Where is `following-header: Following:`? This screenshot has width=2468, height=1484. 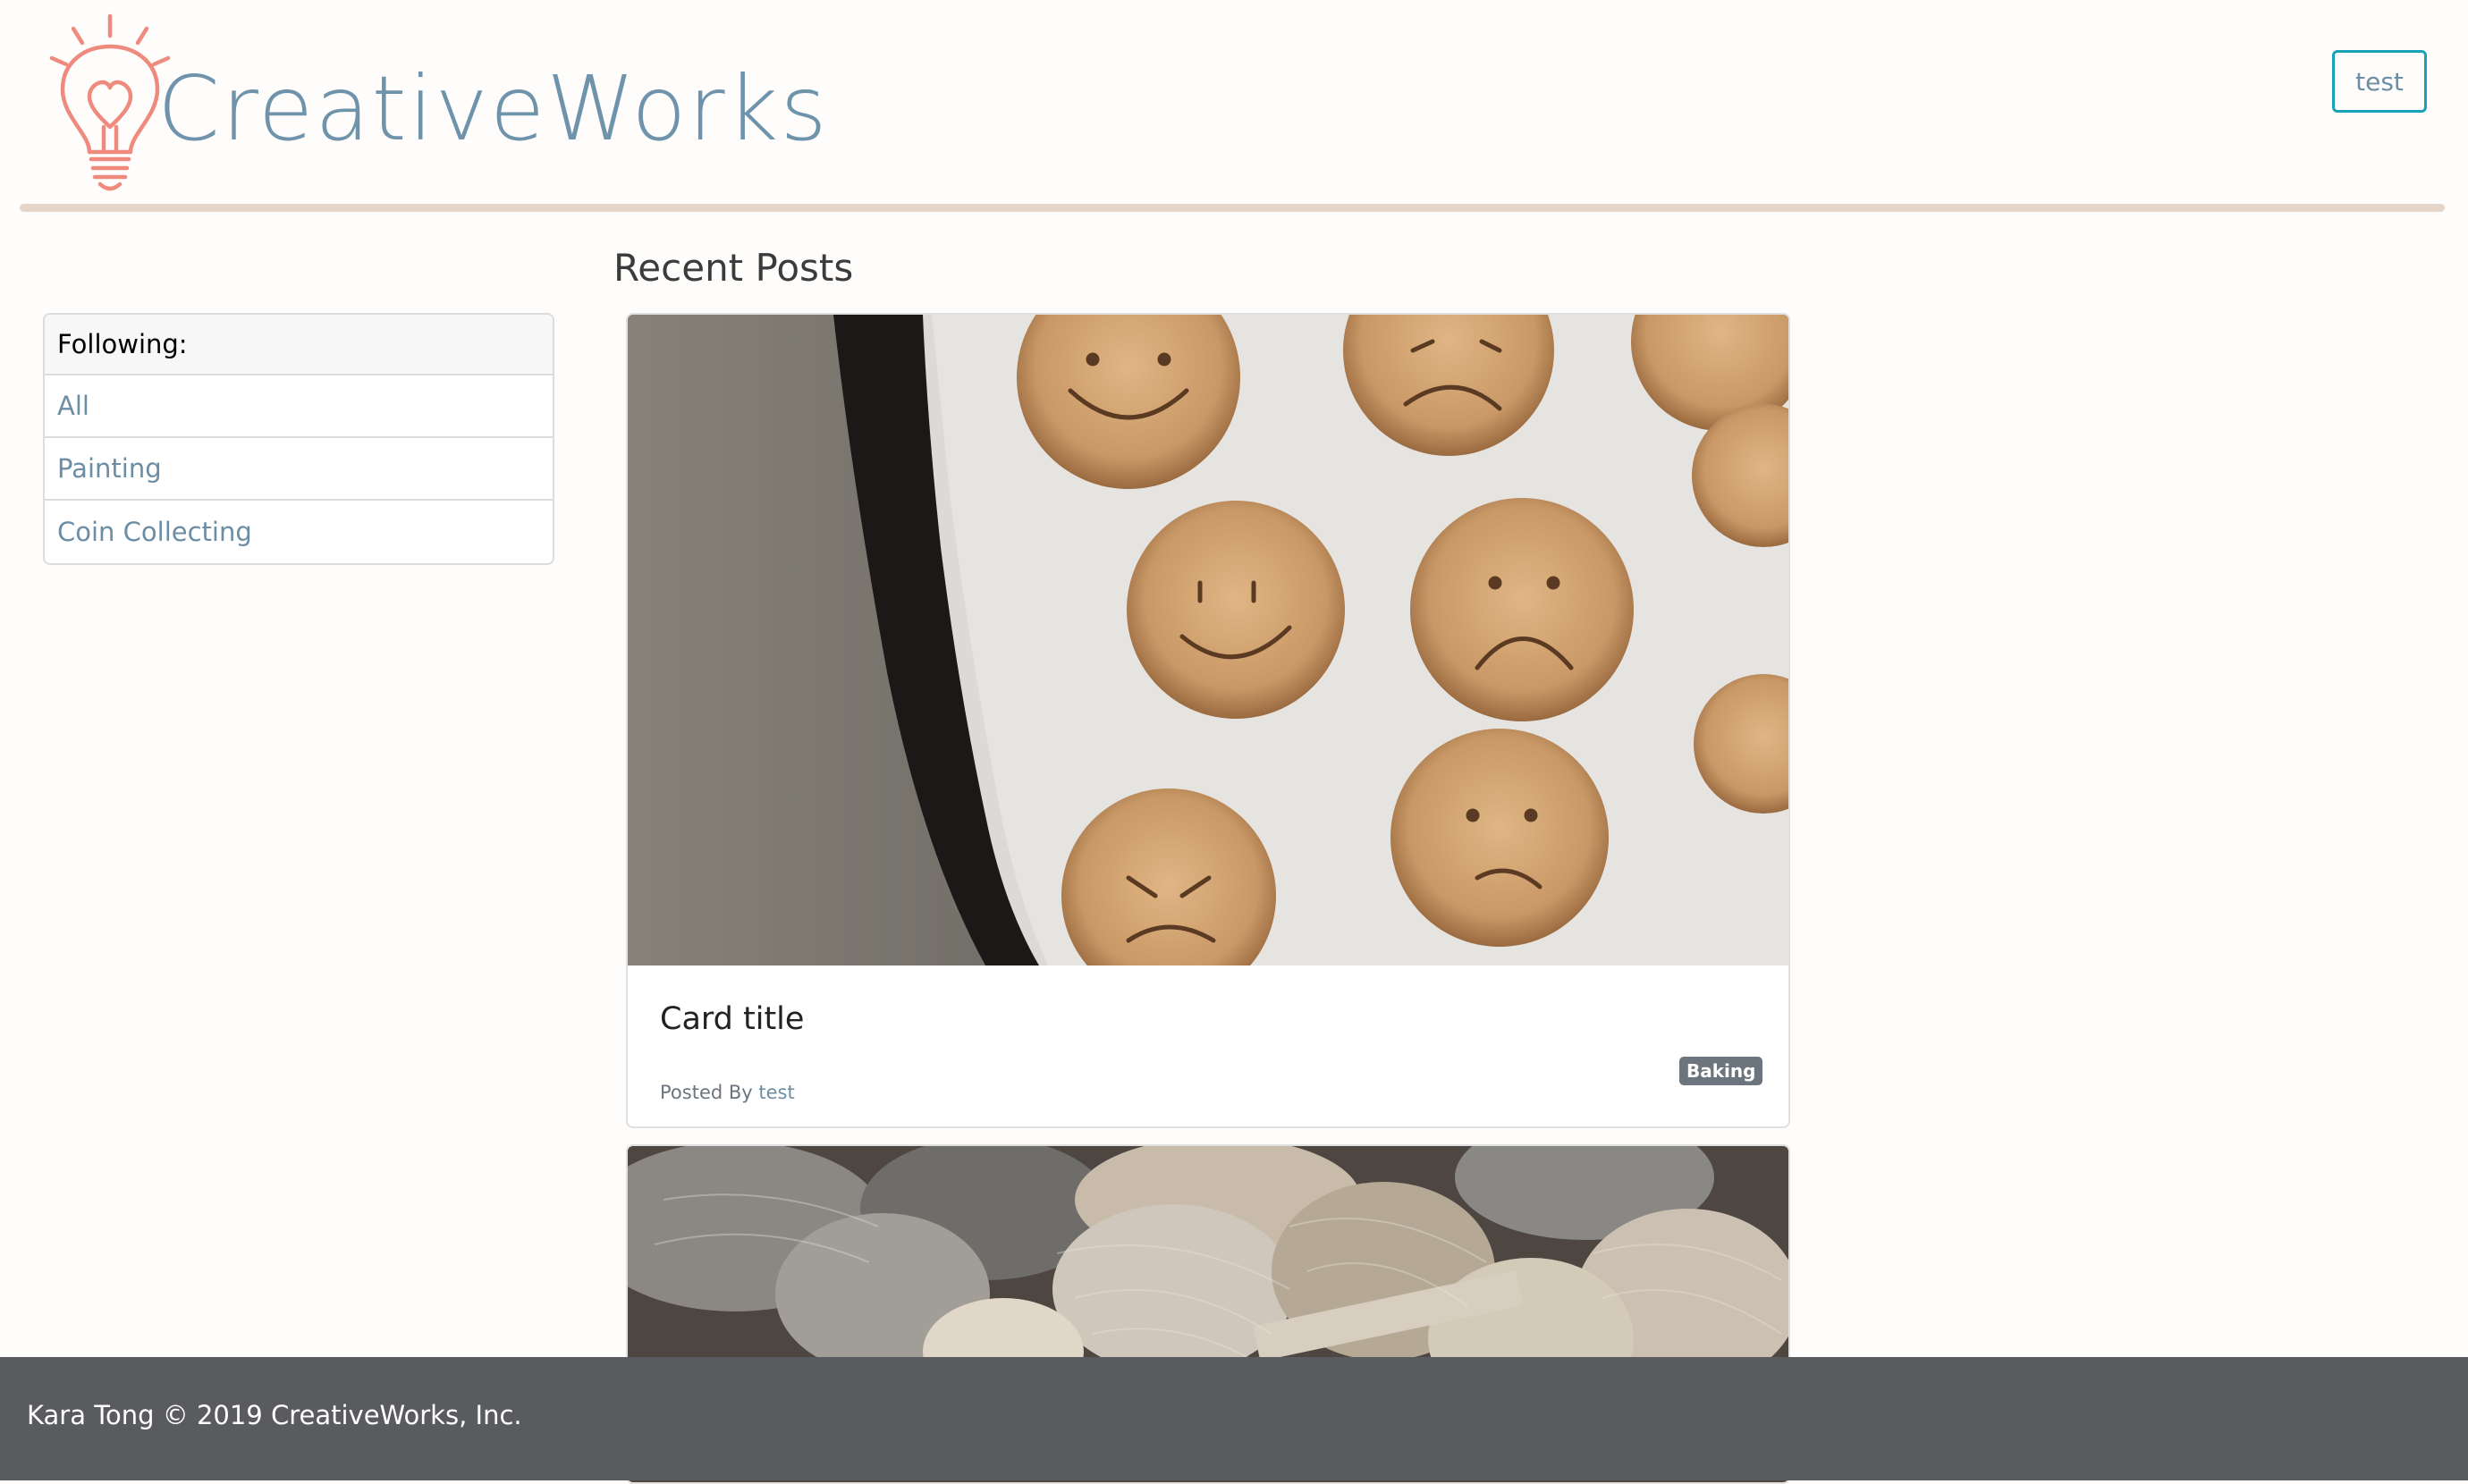 following-header: Following: is located at coordinates (299, 345).